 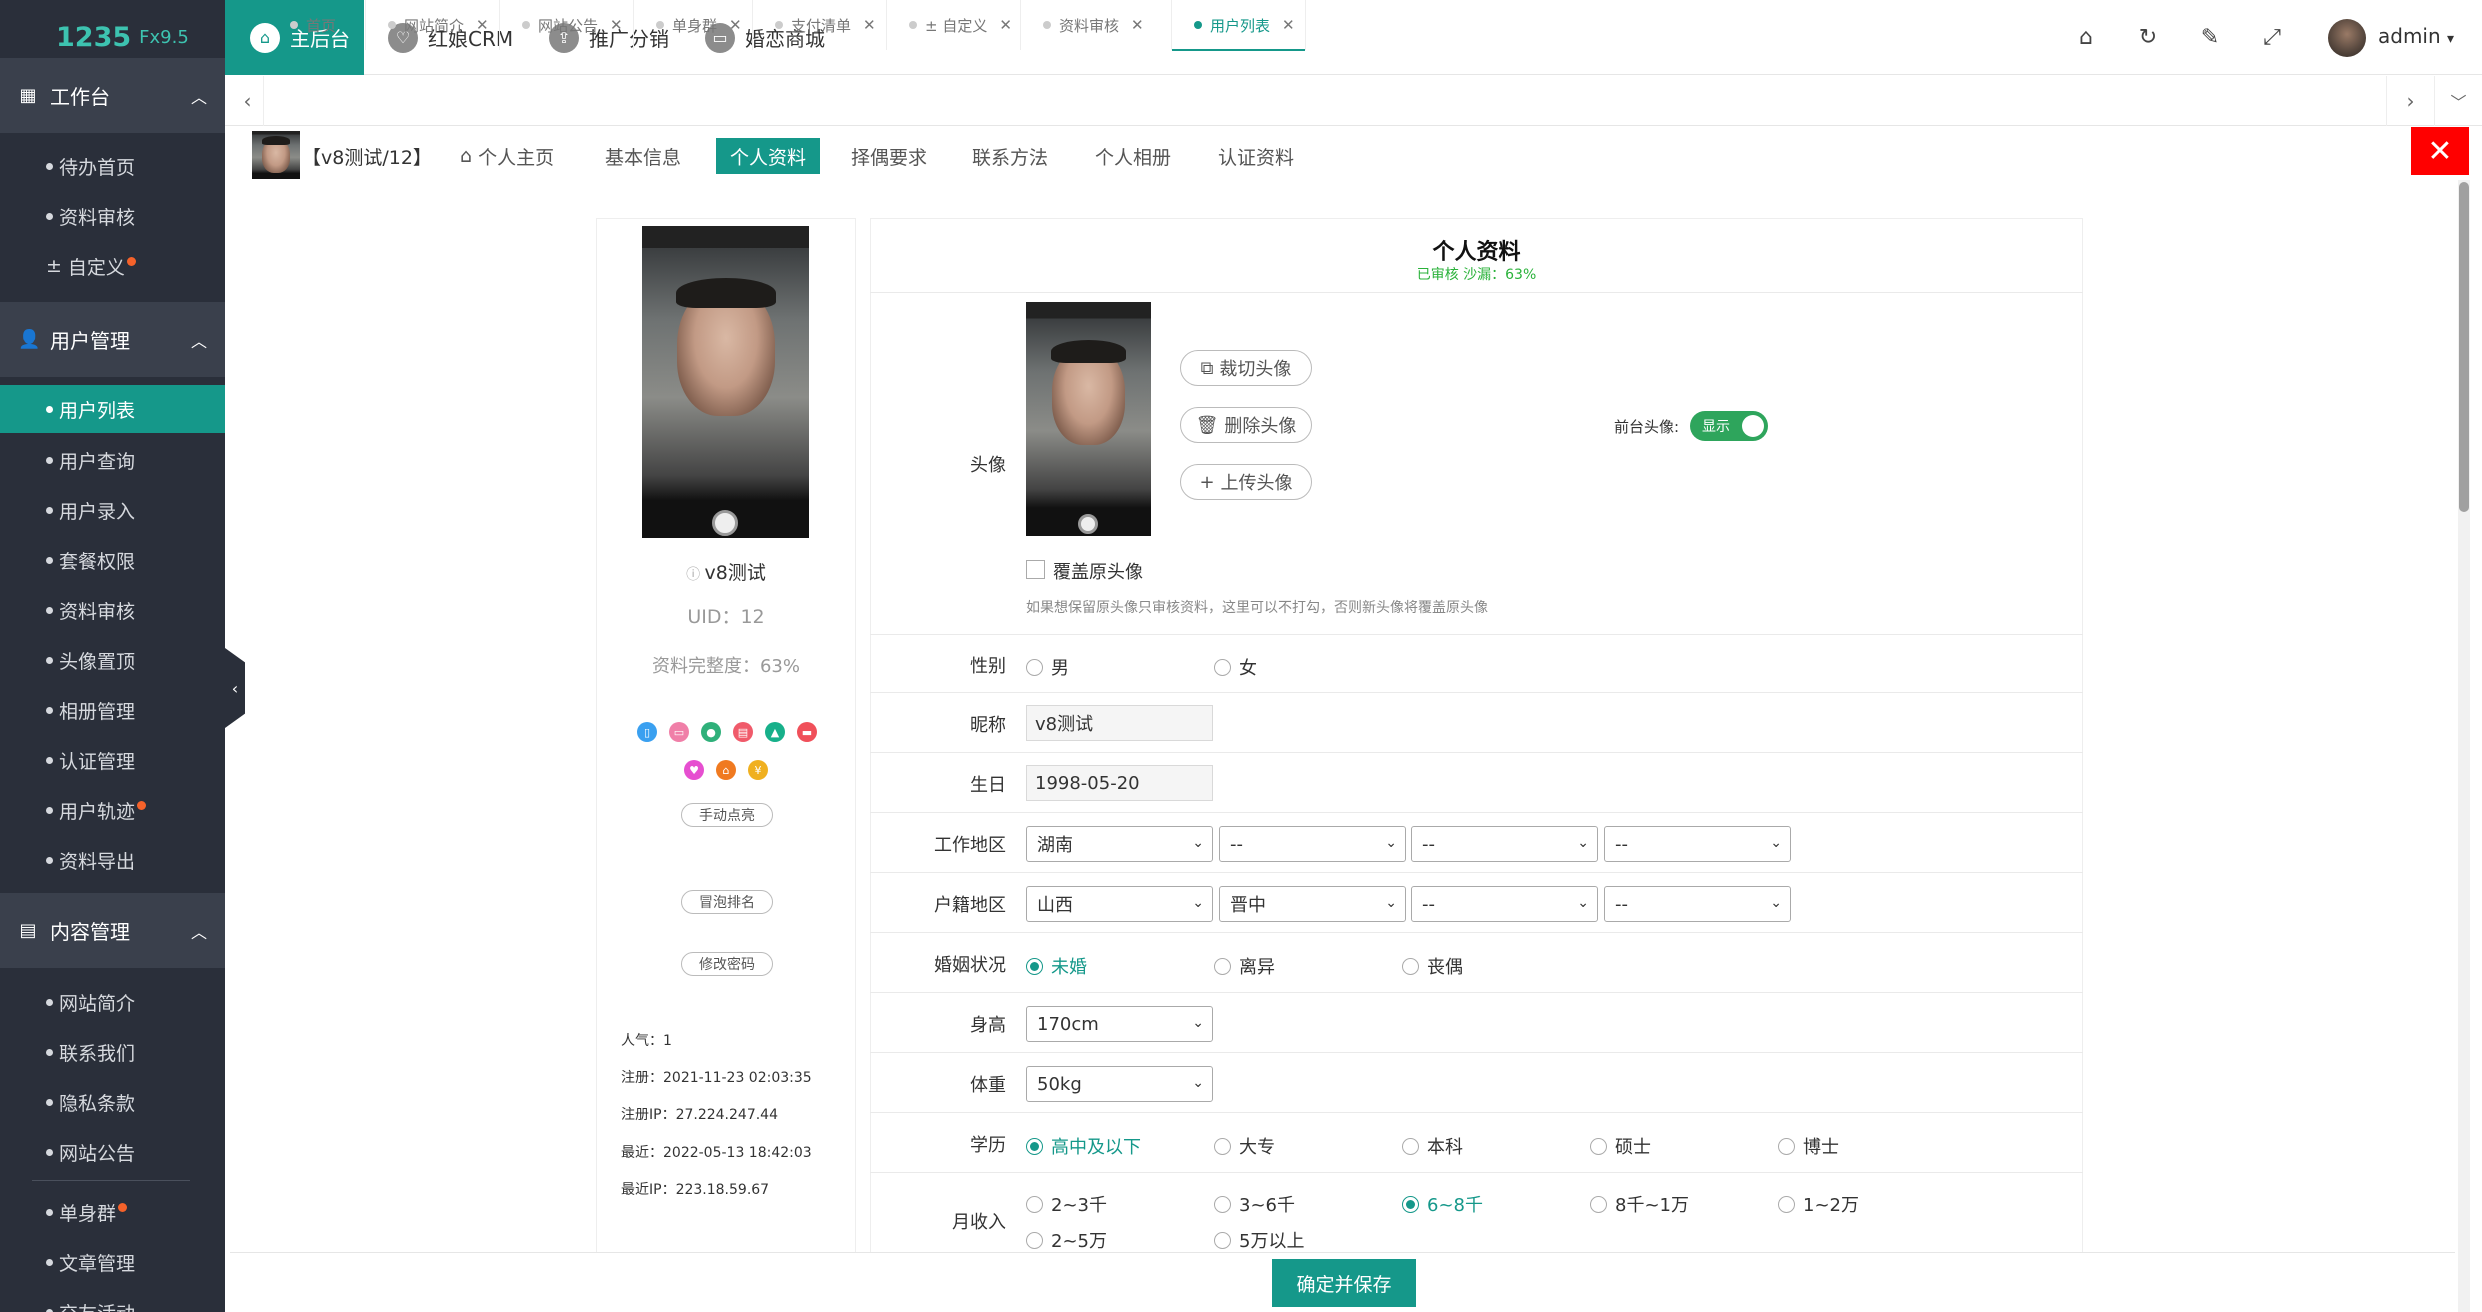 I want to click on income-2-3k-radio: 2~3千, so click(x=1066, y=1204).